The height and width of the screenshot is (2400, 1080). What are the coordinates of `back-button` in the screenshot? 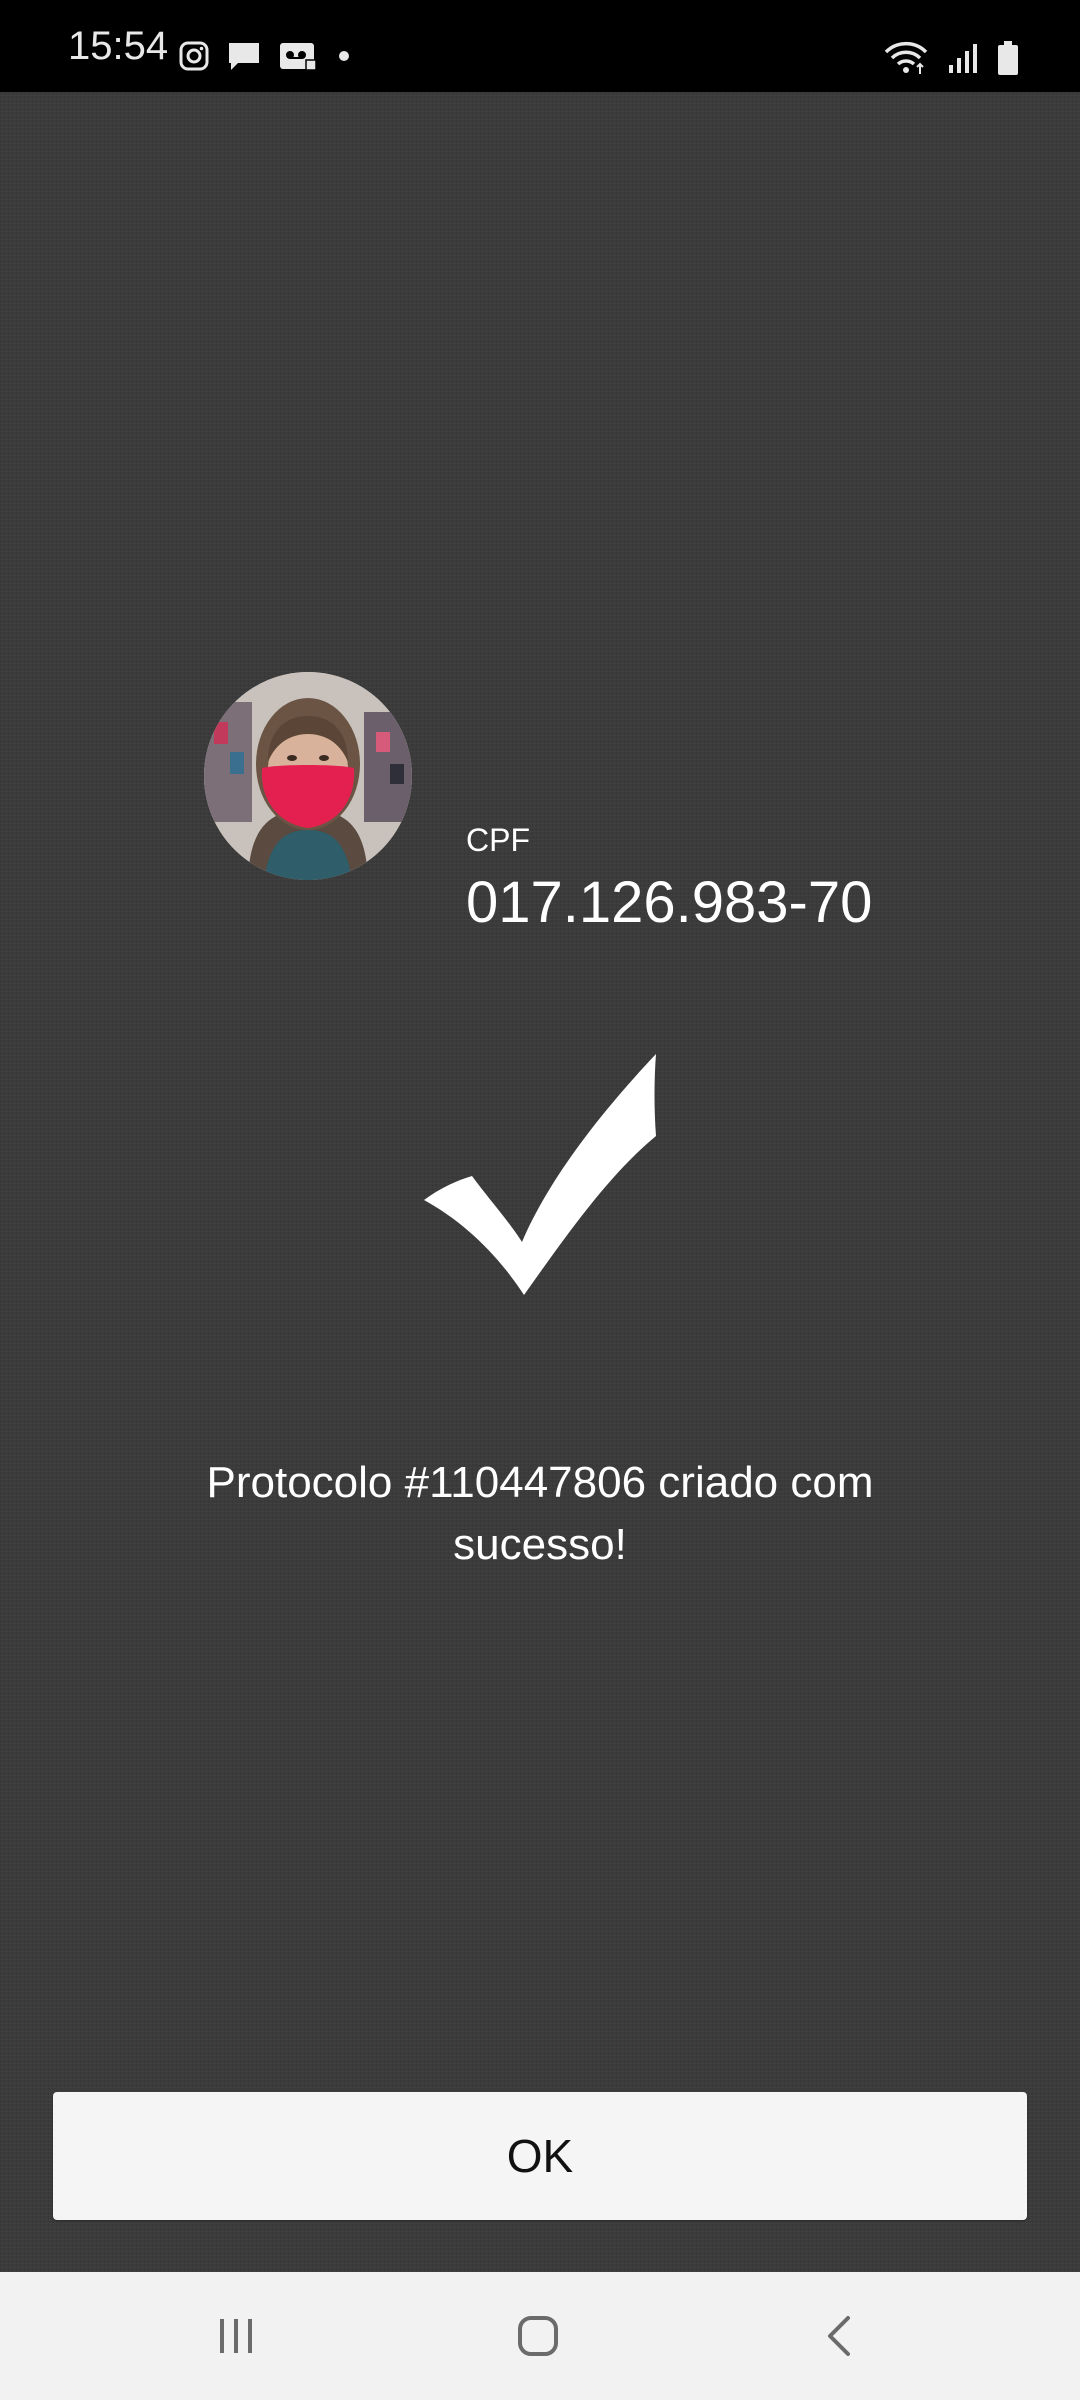 It's located at (840, 2336).